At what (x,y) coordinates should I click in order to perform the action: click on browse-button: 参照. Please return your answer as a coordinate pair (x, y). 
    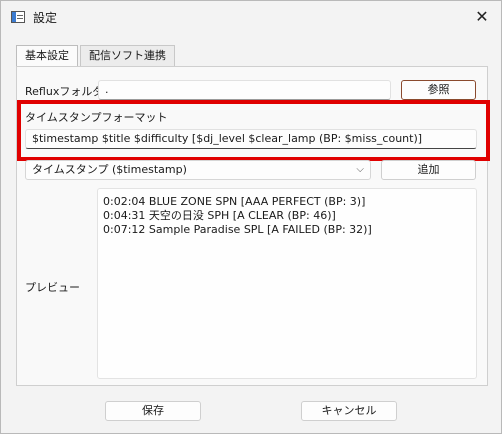
    Looking at the image, I should click on (438, 90).